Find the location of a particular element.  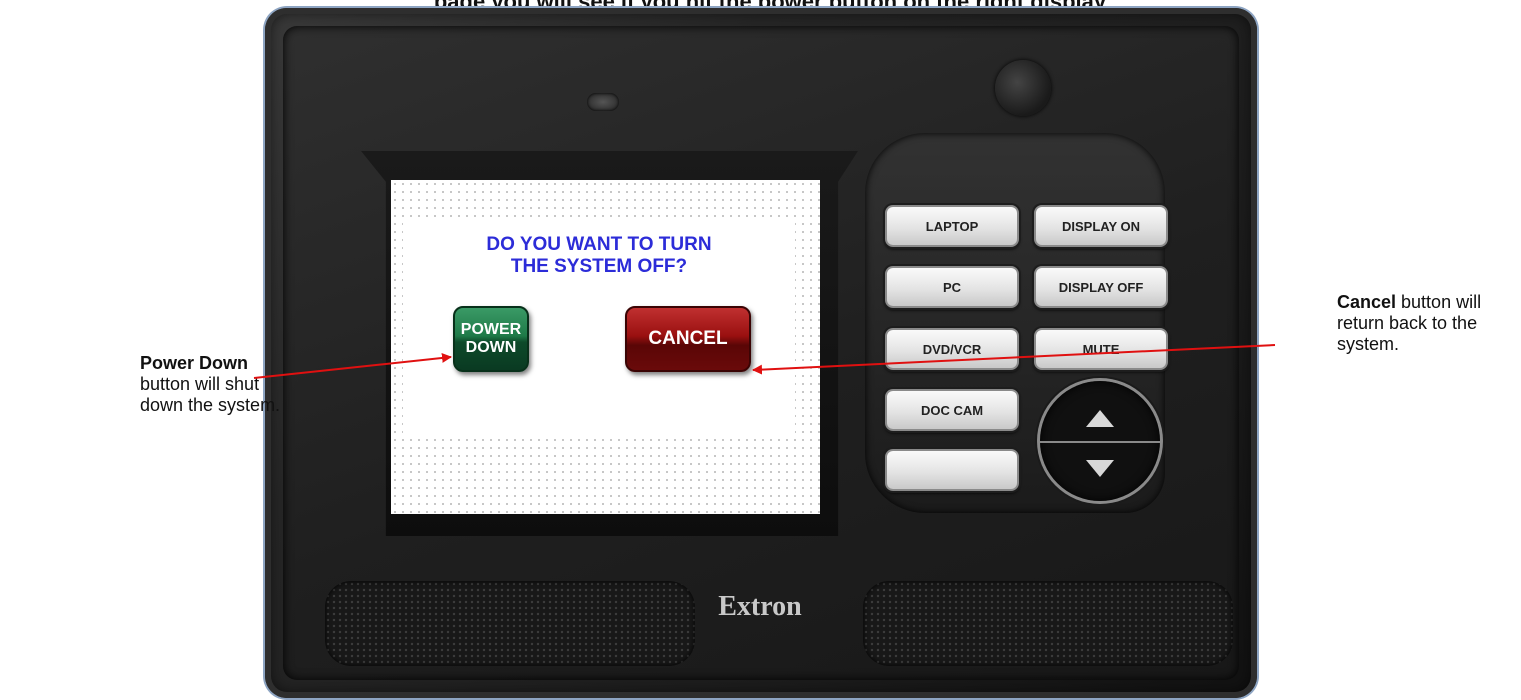

power-down-arrow is located at coordinates (352, 365).